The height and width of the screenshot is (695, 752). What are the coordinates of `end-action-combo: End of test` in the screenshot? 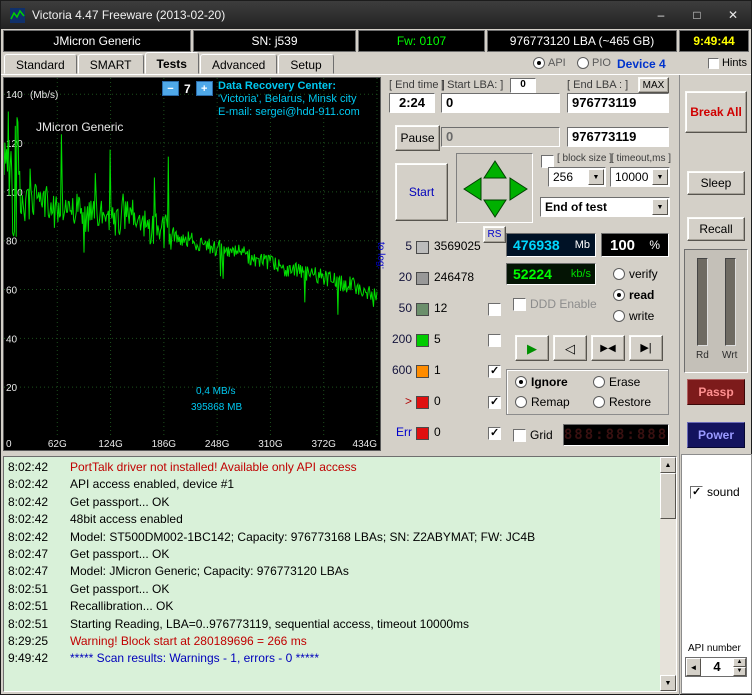 It's located at (605, 207).